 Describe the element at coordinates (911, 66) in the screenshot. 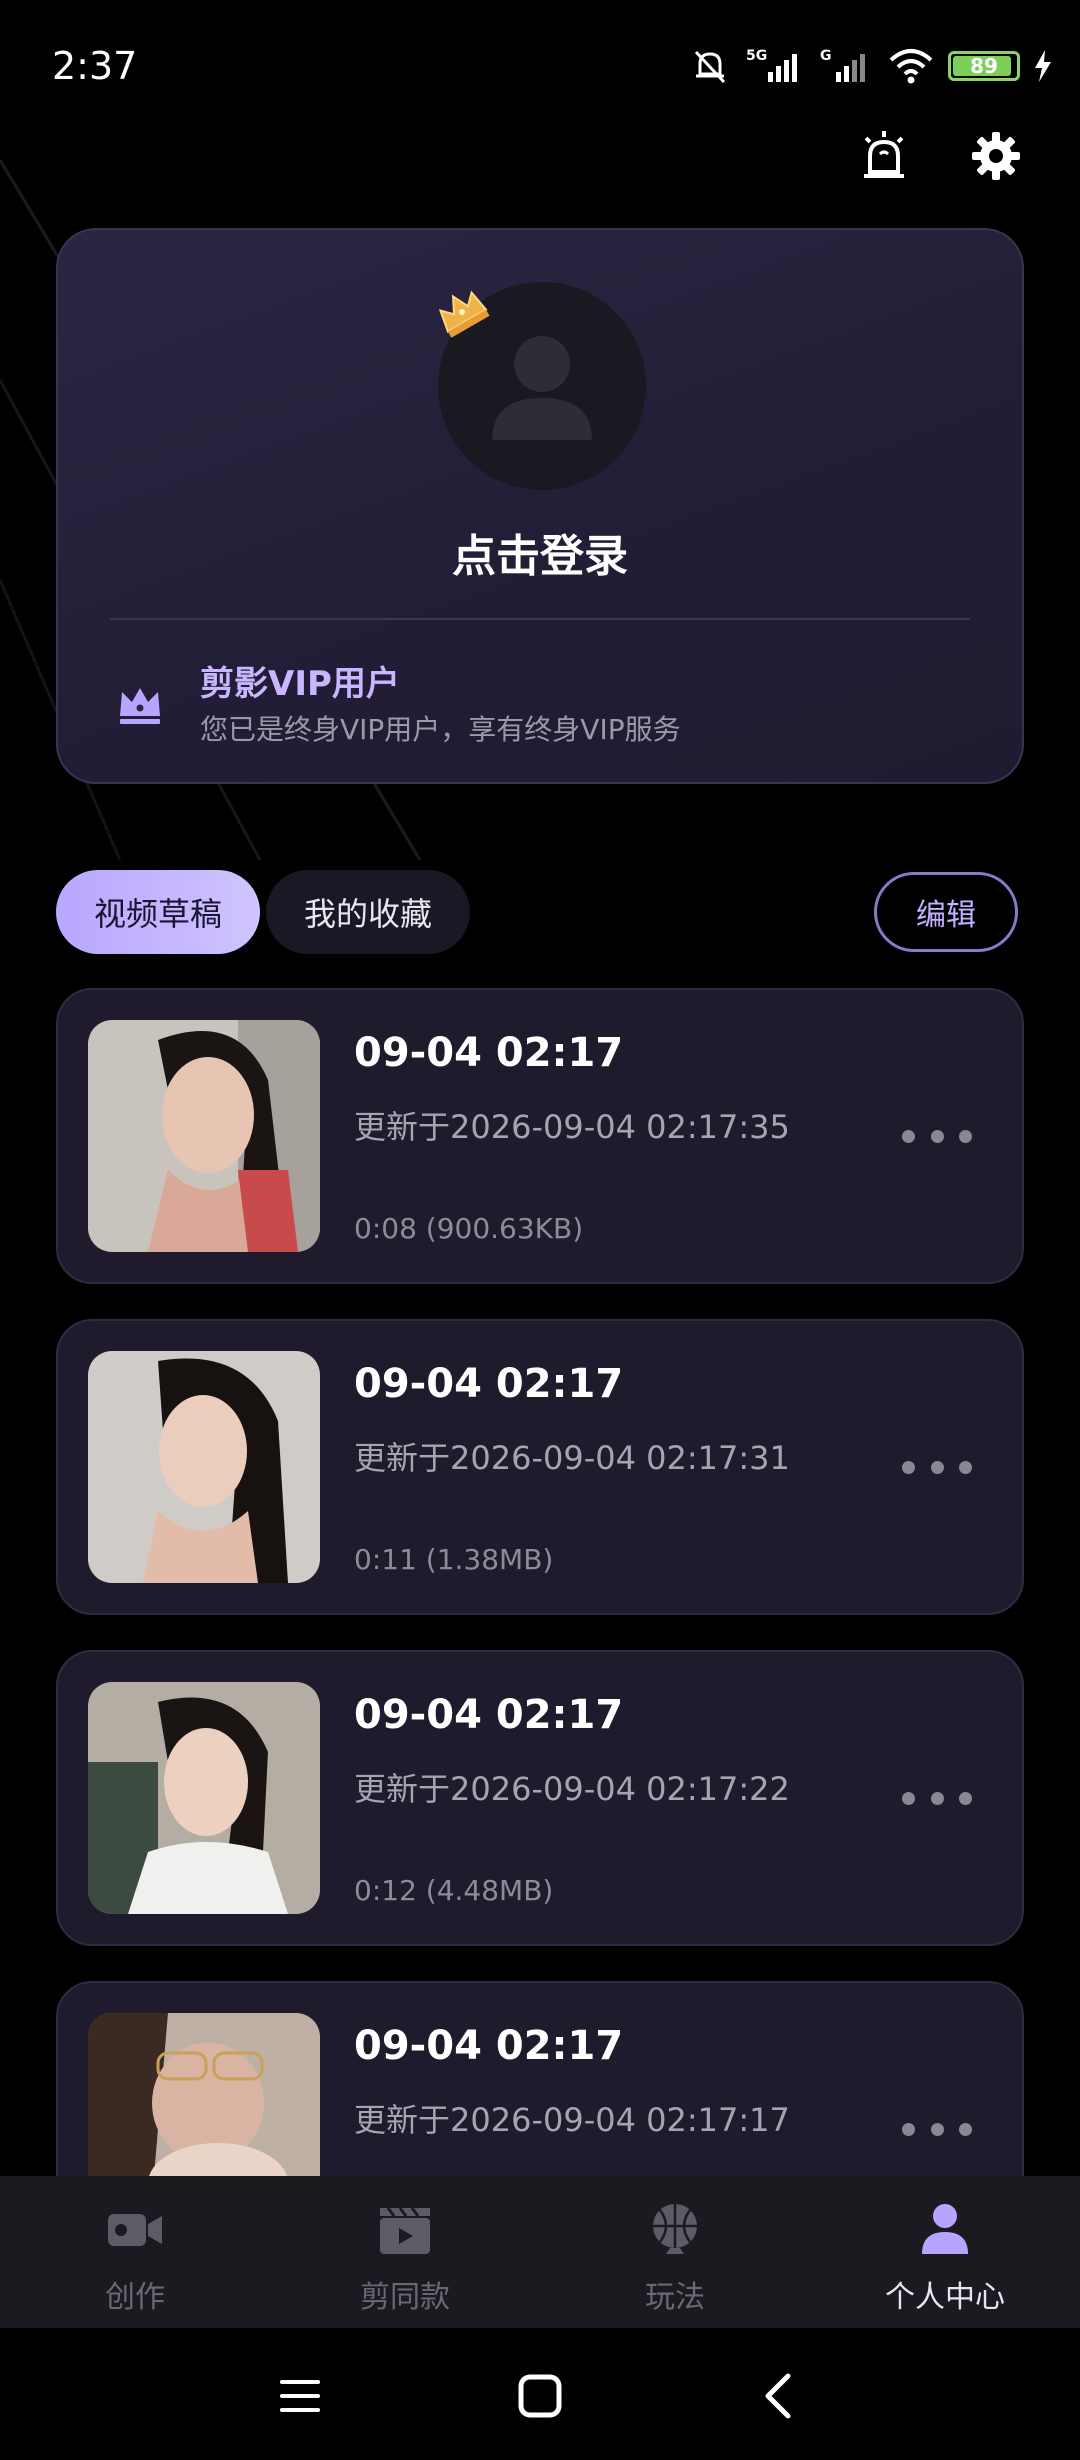

I see `wifi-icon` at that location.